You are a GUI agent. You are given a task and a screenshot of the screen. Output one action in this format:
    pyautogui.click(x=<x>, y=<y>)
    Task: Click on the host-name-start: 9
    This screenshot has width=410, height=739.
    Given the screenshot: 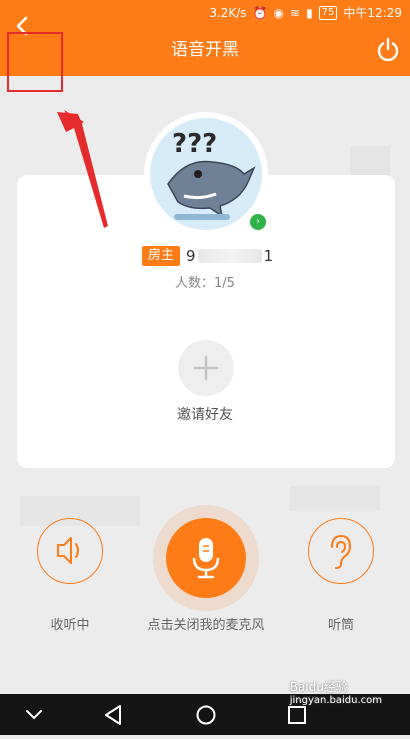 What is the action you would take?
    pyautogui.click(x=191, y=256)
    